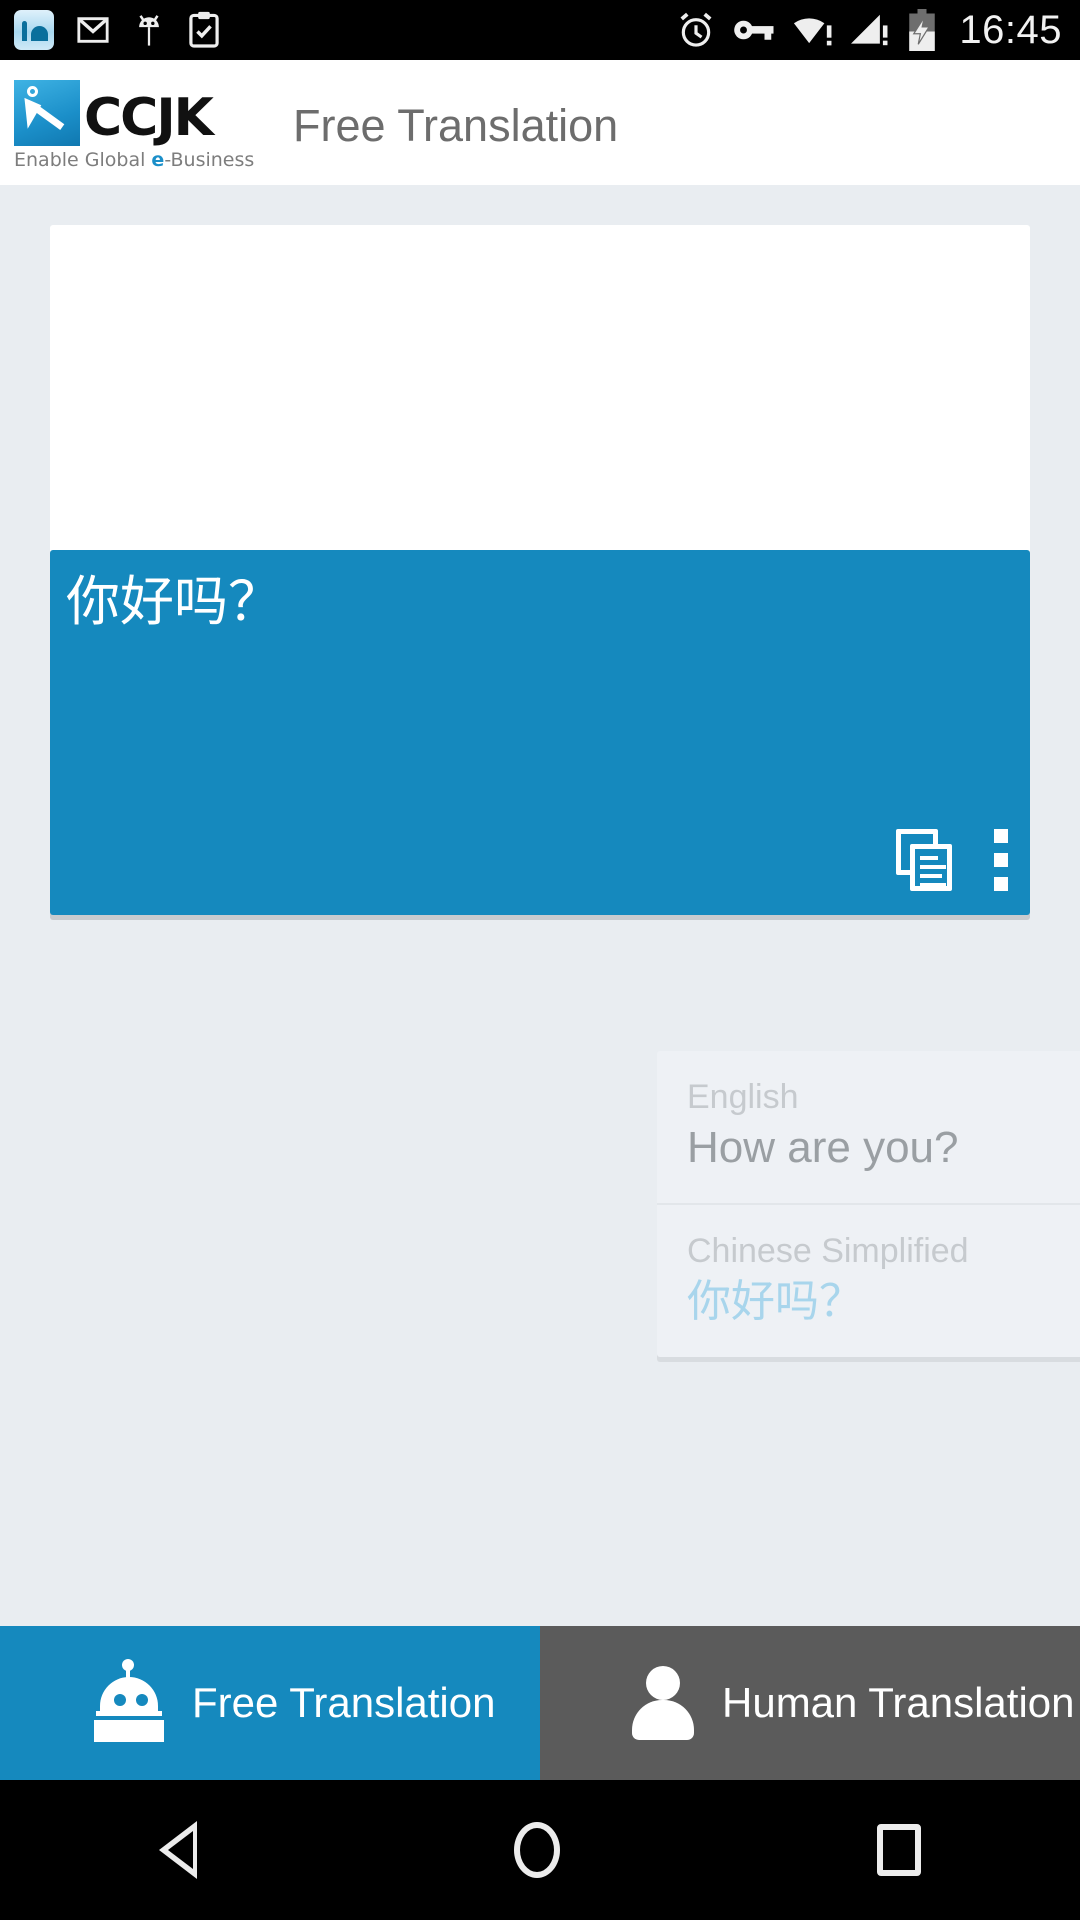 The height and width of the screenshot is (1920, 1080). What do you see at coordinates (536, 1850) in the screenshot?
I see `home-icon` at bounding box center [536, 1850].